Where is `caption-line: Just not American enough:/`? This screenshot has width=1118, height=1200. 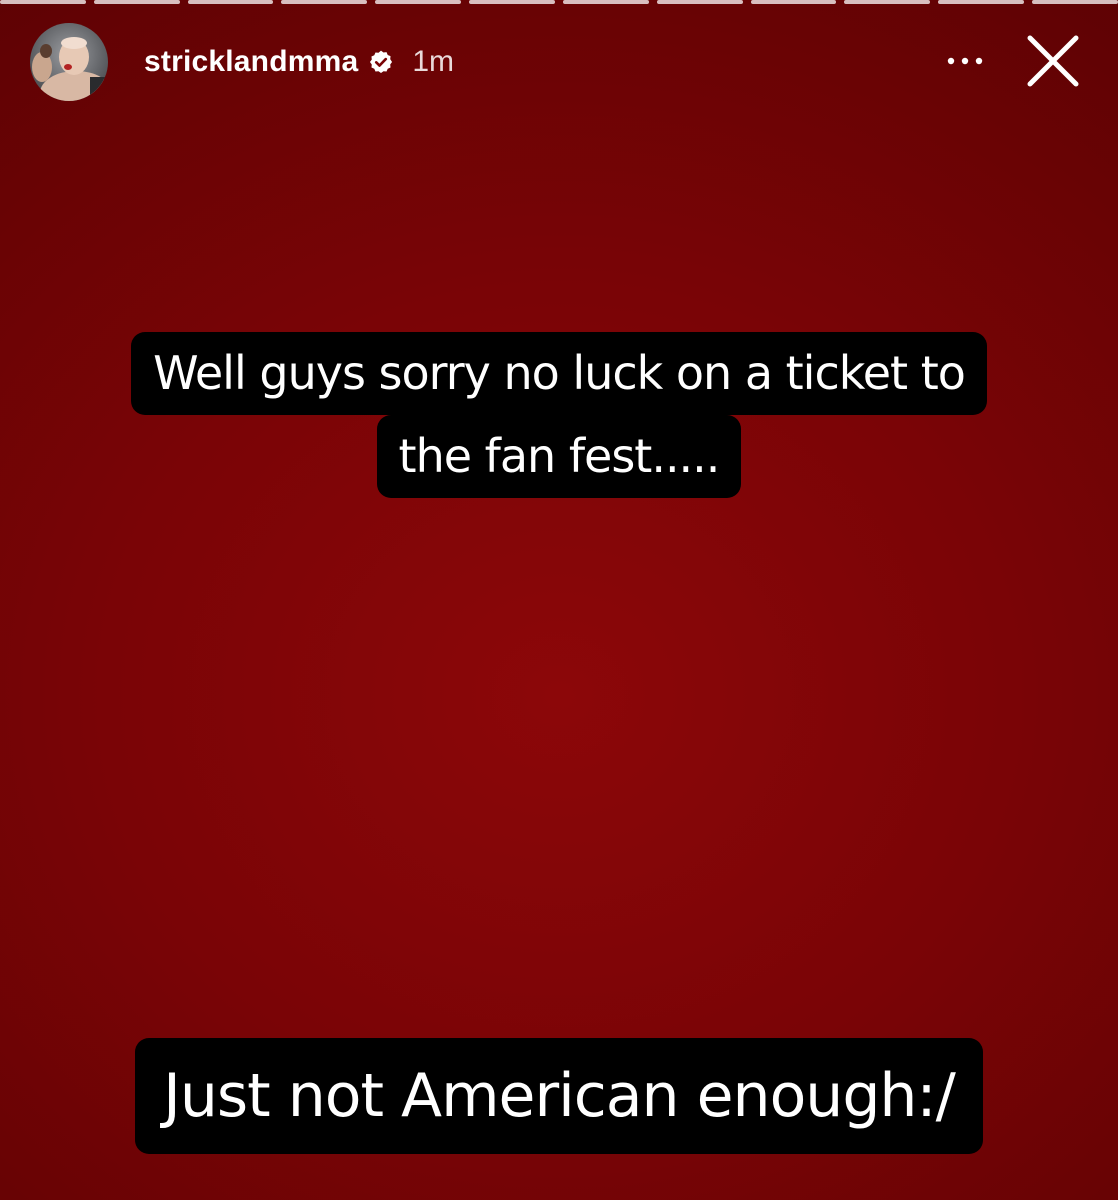
caption-line: Just not American enough:/ is located at coordinates (559, 1096).